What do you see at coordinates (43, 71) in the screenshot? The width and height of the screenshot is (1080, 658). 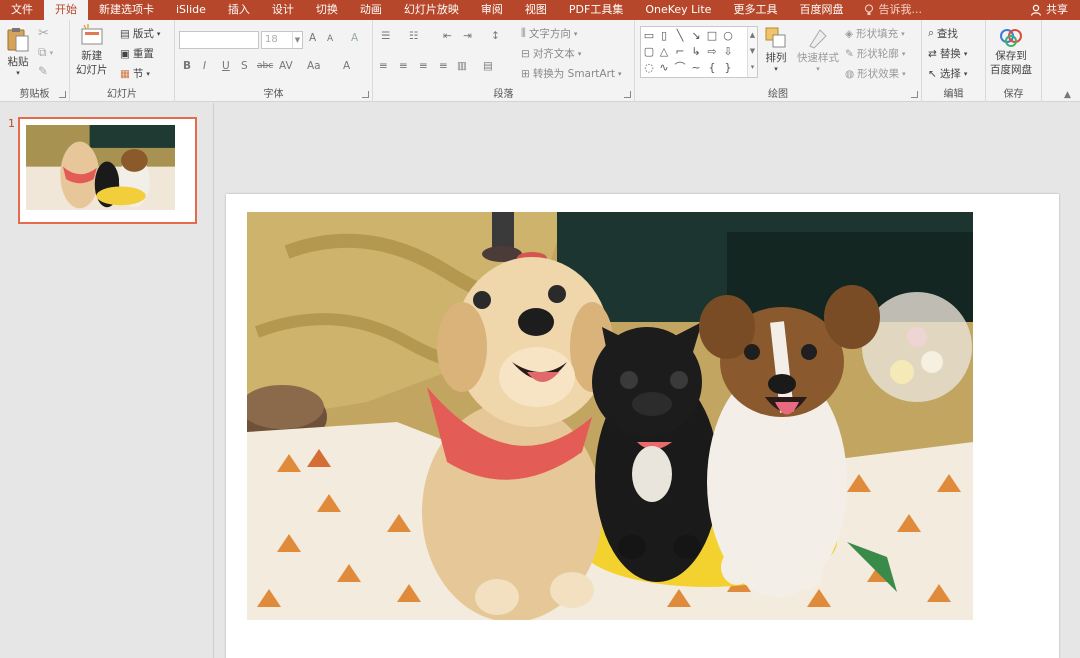 I see `format-painter-button: ✎` at bounding box center [43, 71].